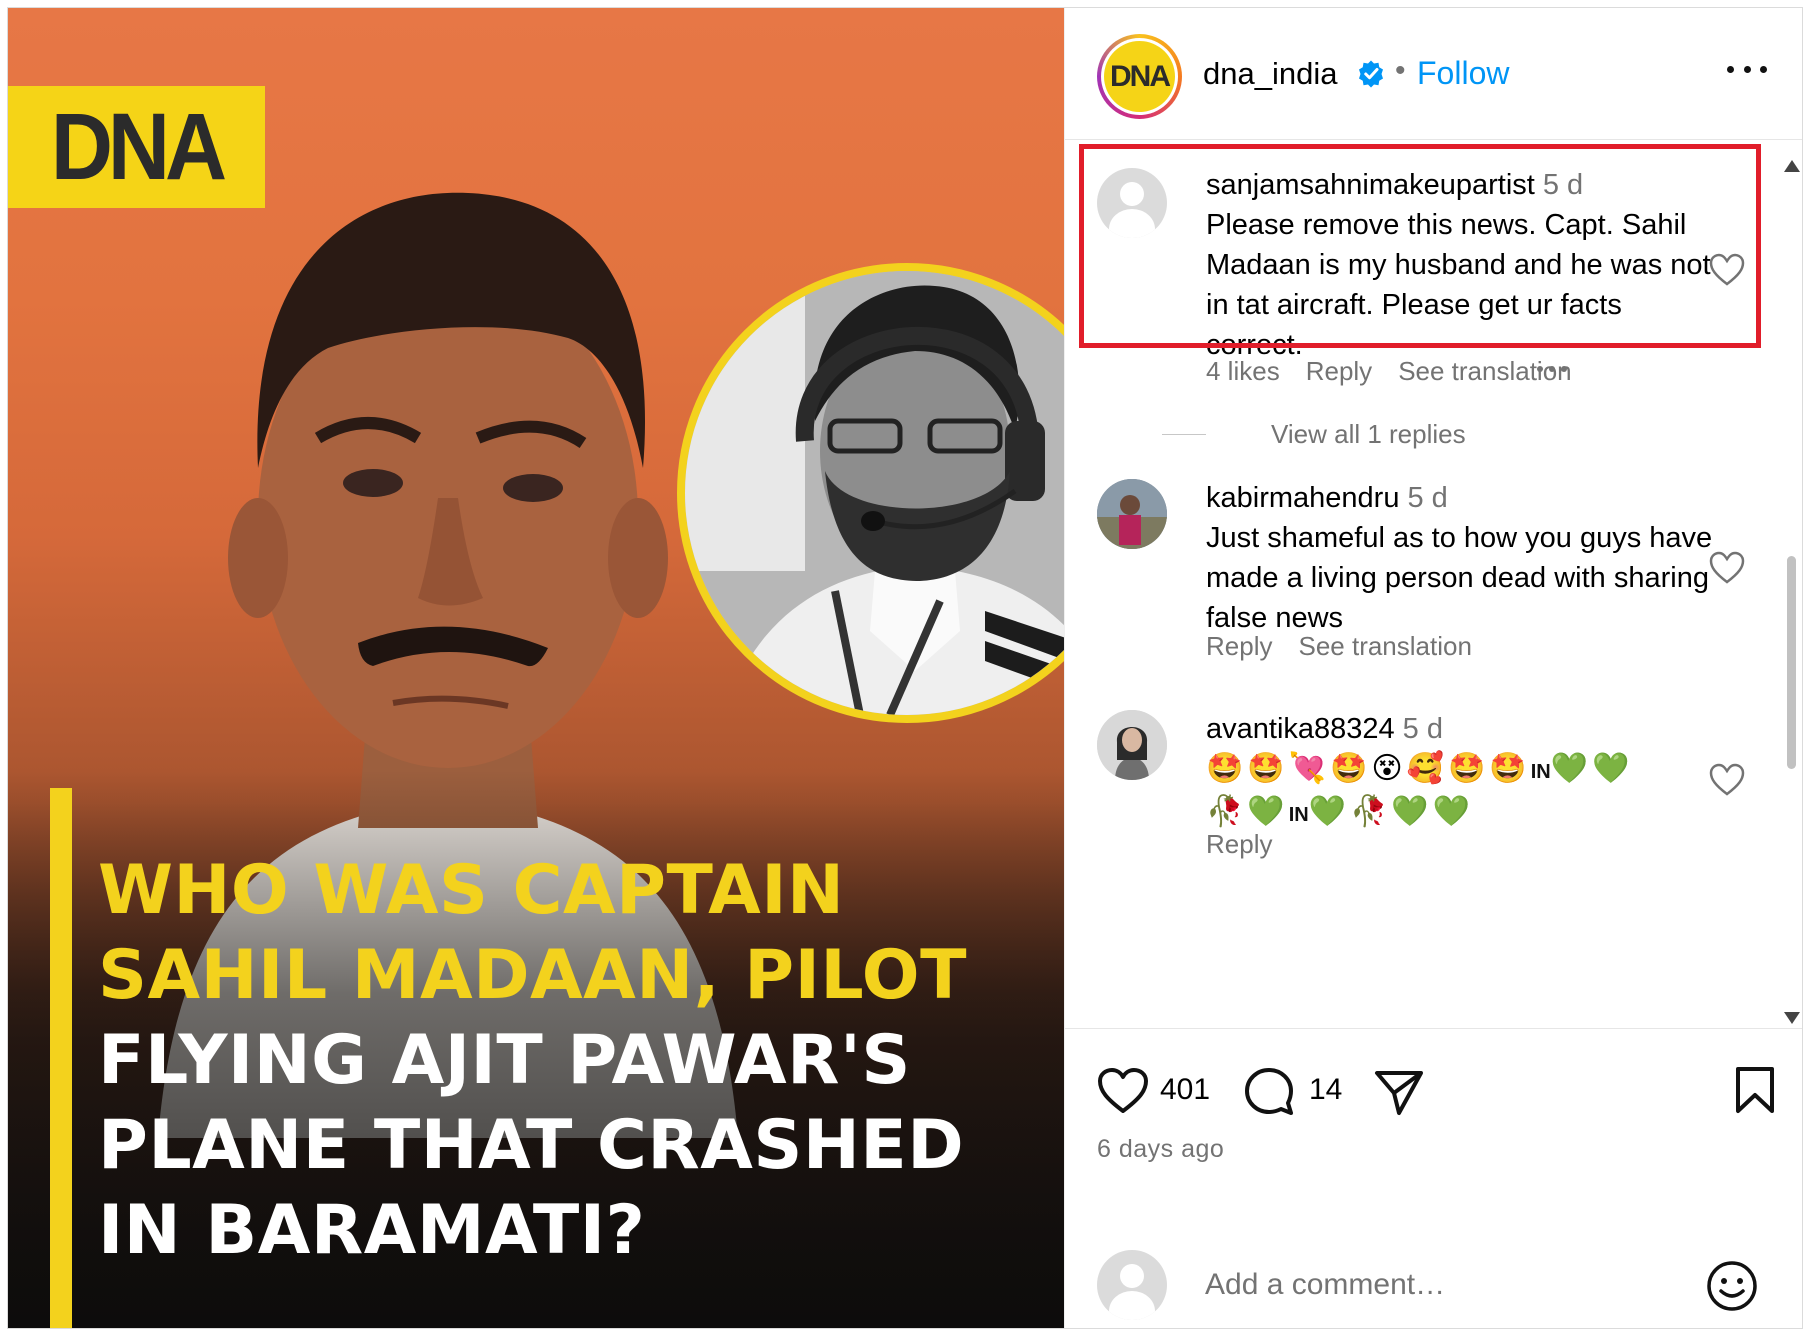  What do you see at coordinates (1420, 768) in the screenshot?
I see `comment-emoji-line-1: 🤩🤩💘🤩😵🥰🤩🤩IN💚💚` at bounding box center [1420, 768].